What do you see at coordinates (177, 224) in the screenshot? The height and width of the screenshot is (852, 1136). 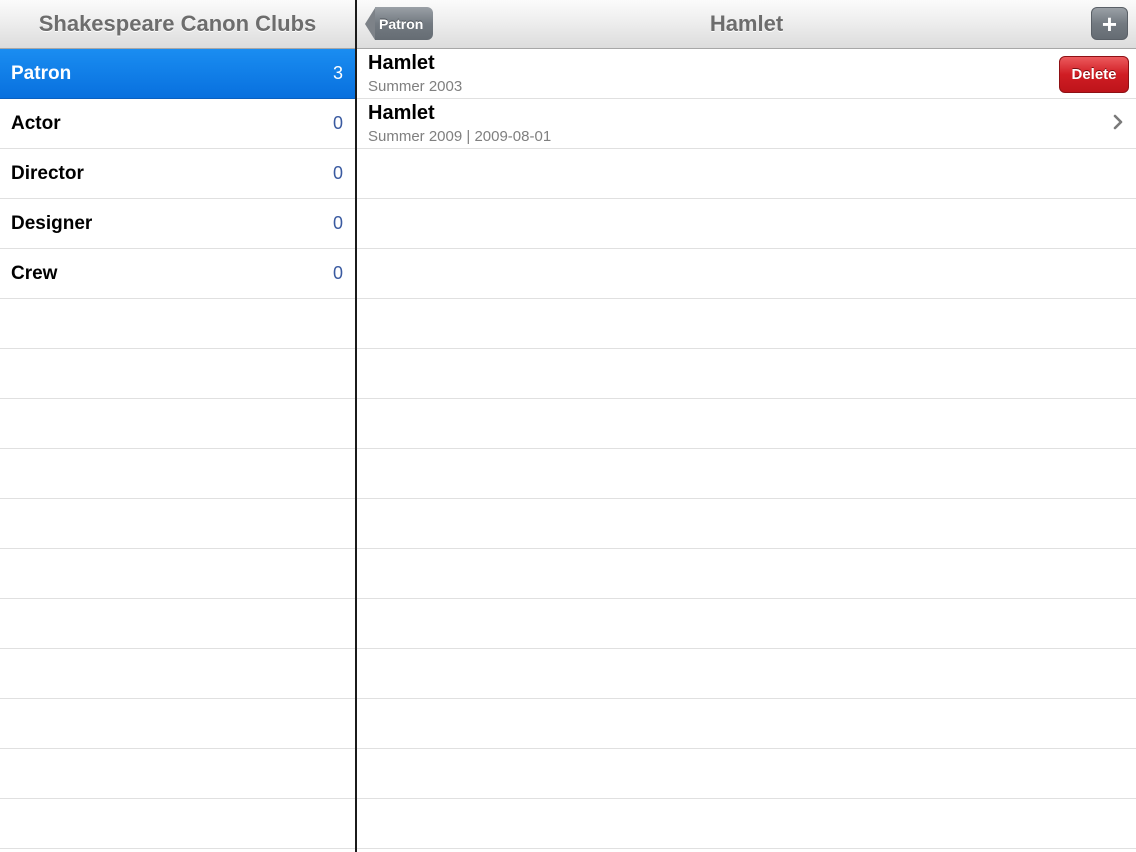 I see `list-item-designer: Designer 0` at bounding box center [177, 224].